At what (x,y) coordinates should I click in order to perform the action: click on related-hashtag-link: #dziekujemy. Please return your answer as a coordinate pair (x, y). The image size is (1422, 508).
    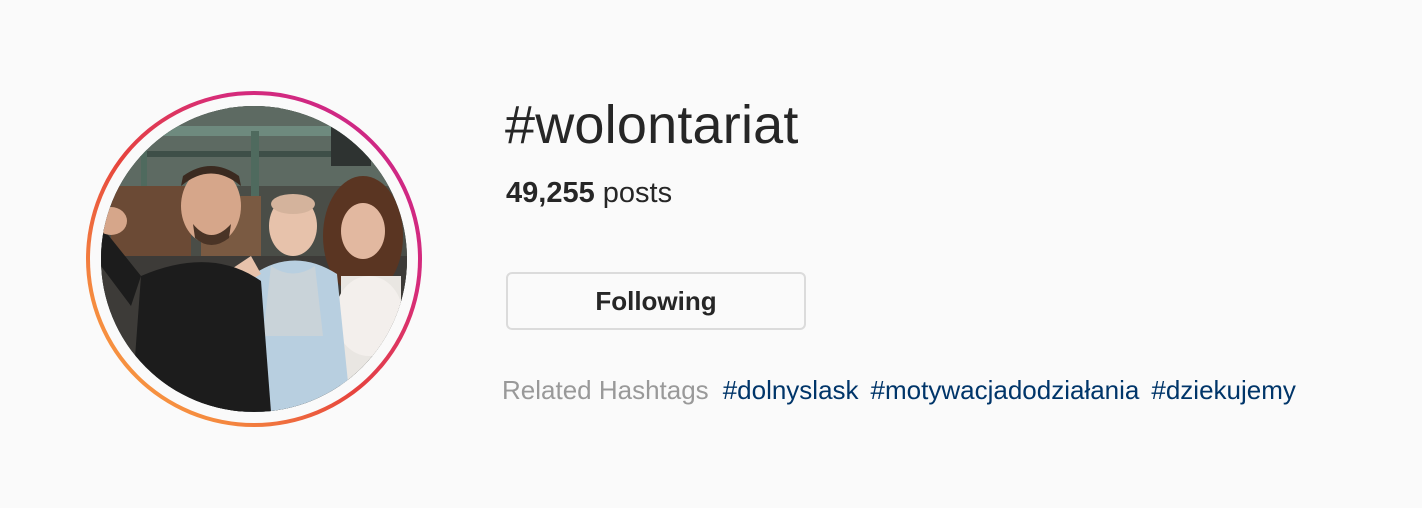
    Looking at the image, I should click on (1223, 390).